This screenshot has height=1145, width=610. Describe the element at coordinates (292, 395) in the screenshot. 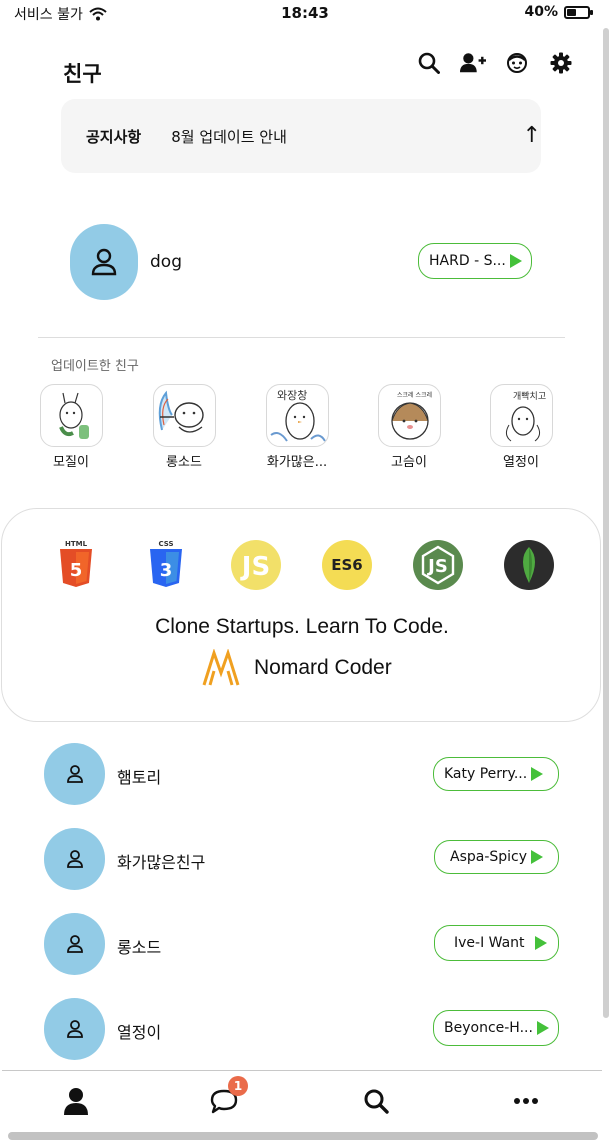

I see `svg-text: 와장창` at that location.